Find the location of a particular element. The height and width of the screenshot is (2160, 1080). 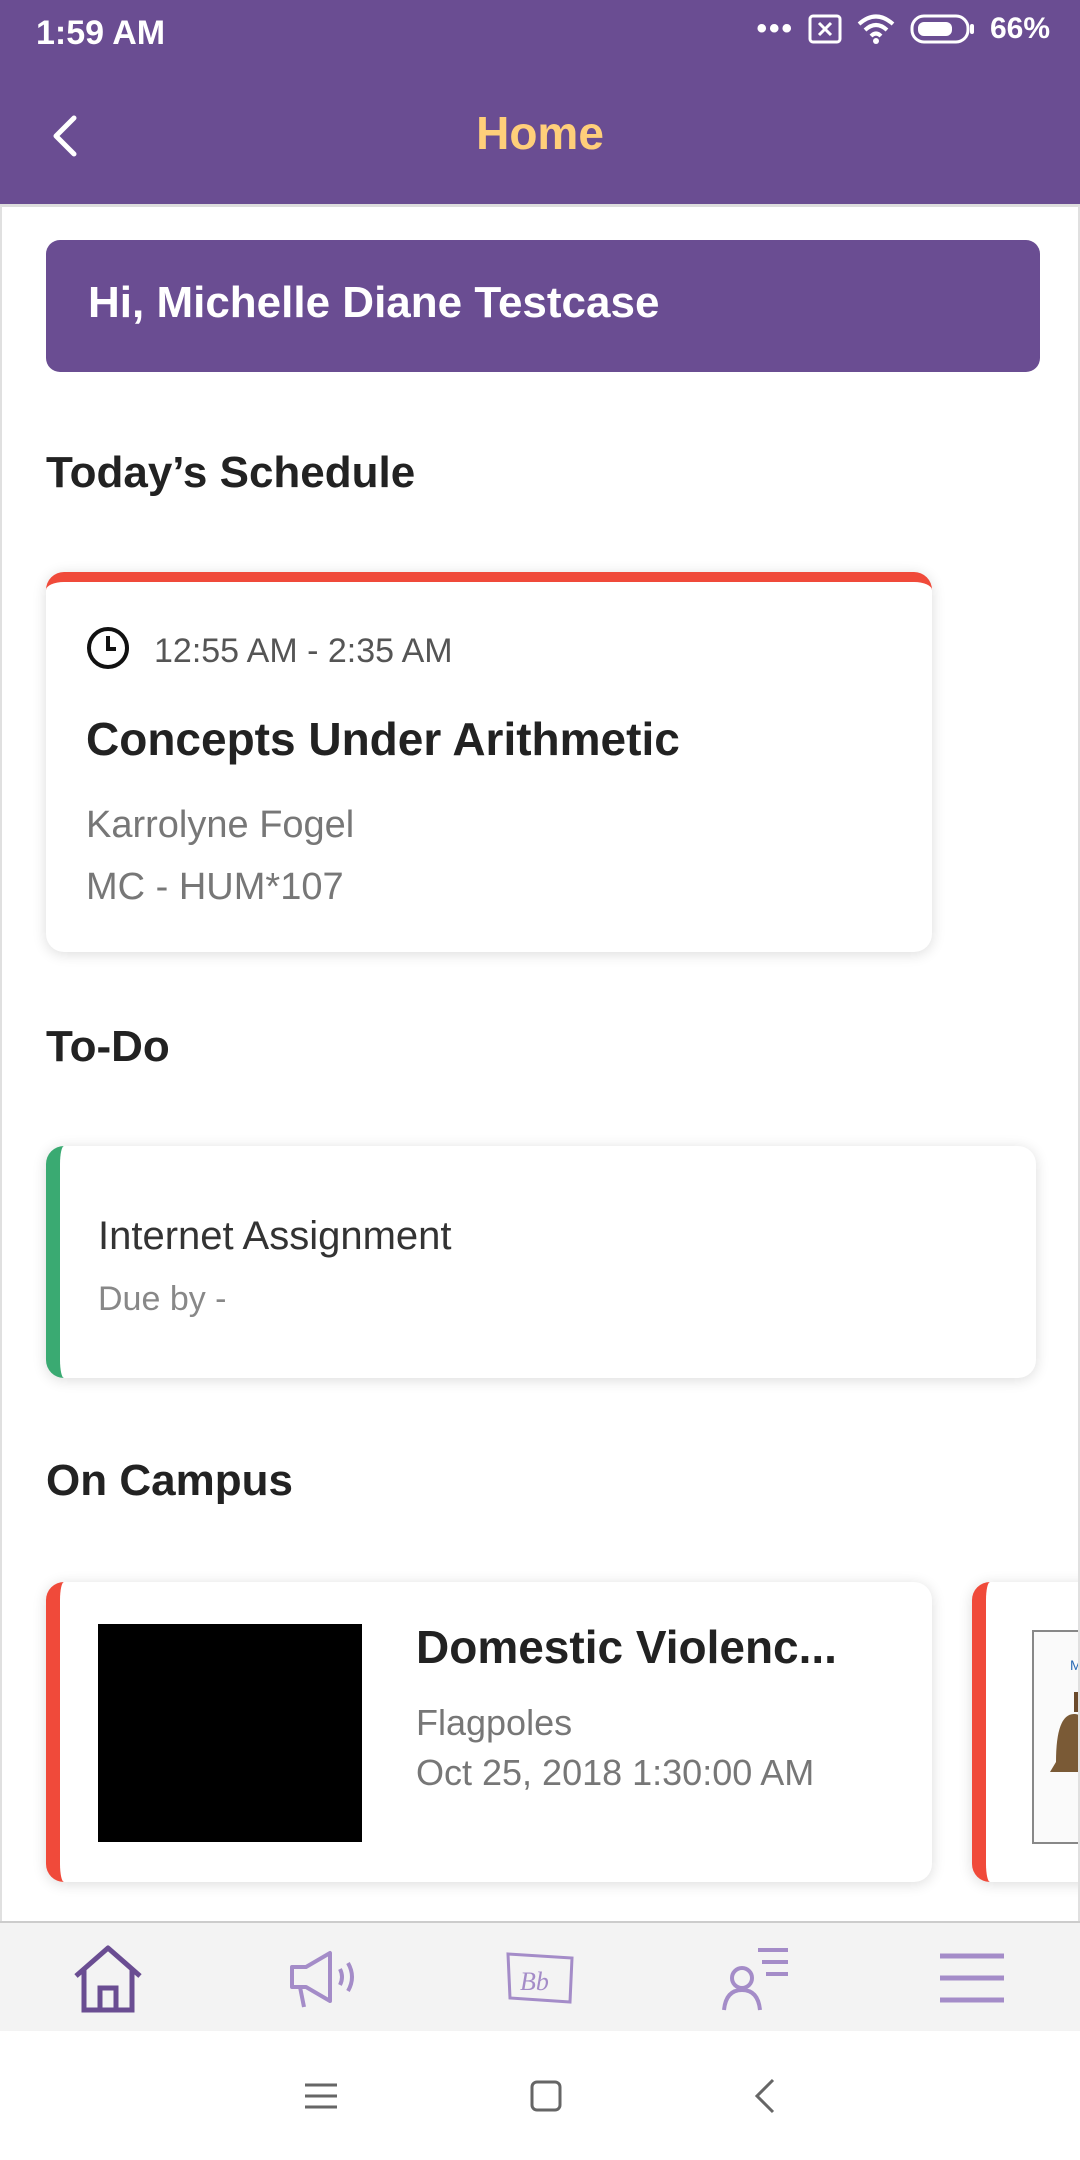

app-bar: Home is located at coordinates (540, 137).